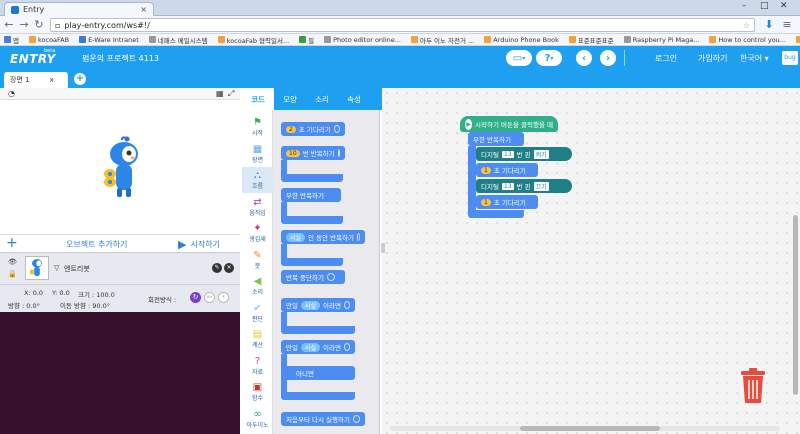  Describe the element at coordinates (311, 195) in the screenshot. I see `palette-forever-block: 무한 반복하기` at that location.